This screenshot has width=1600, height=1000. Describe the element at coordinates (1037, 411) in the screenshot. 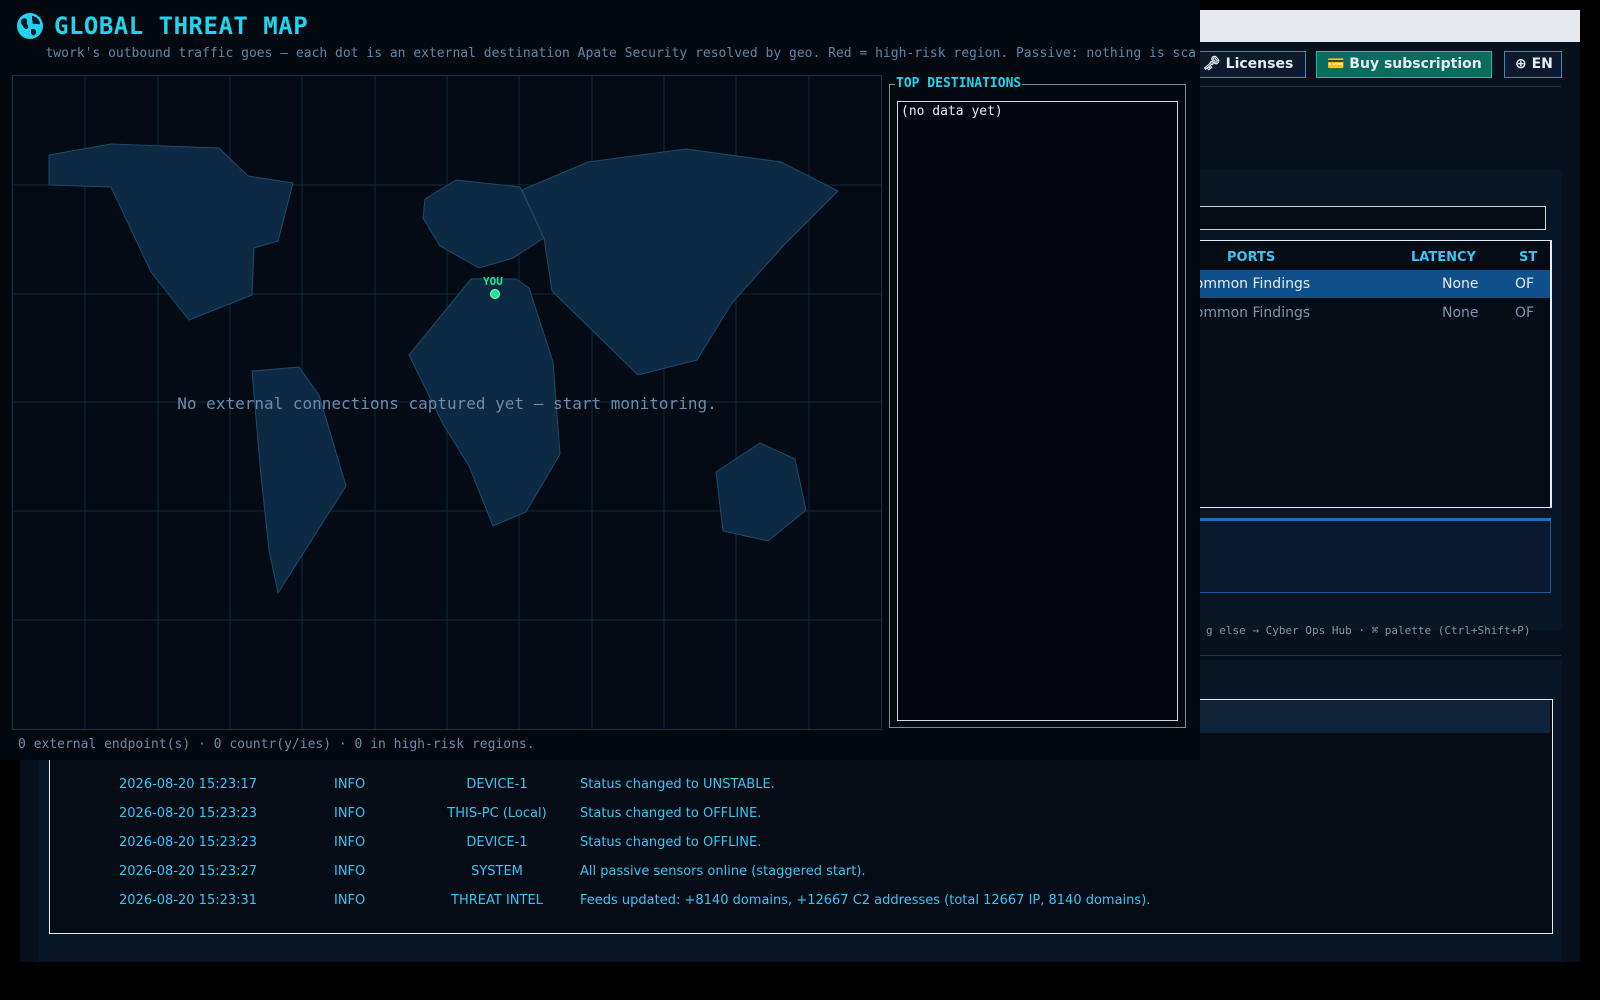

I see `top-destinations-list: (no data yet)` at that location.